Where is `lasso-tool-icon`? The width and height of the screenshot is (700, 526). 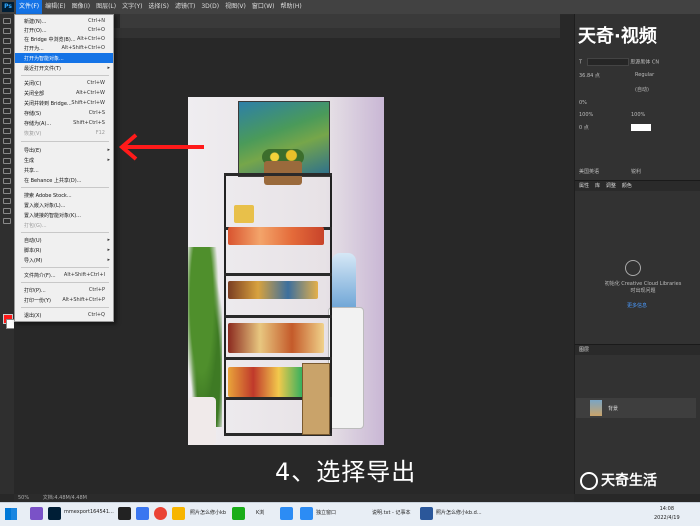
lasso-tool-icon is located at coordinates (7, 41).